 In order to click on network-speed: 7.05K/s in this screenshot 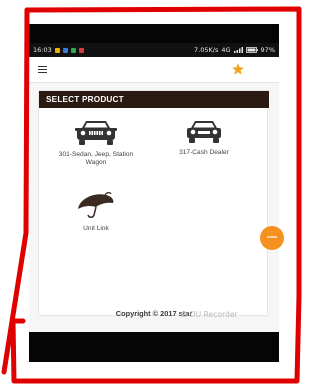, I will do `click(206, 50)`.